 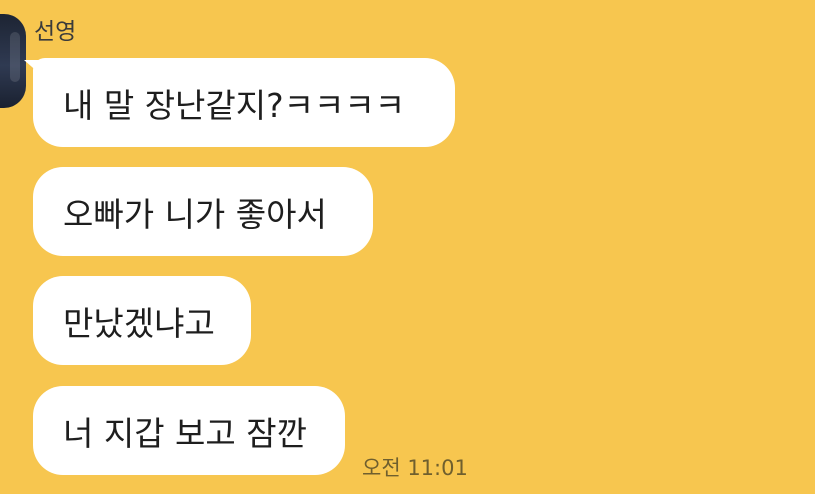 What do you see at coordinates (415, 468) in the screenshot?
I see `message-timestamp: 오전 11:01` at bounding box center [415, 468].